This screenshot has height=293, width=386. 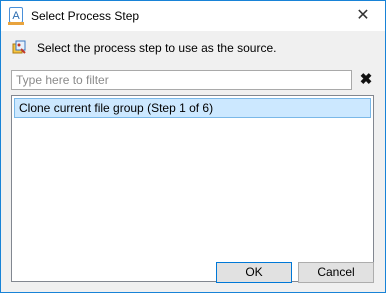 What do you see at coordinates (85, 16) in the screenshot?
I see `window-title: Select Process Step` at bounding box center [85, 16].